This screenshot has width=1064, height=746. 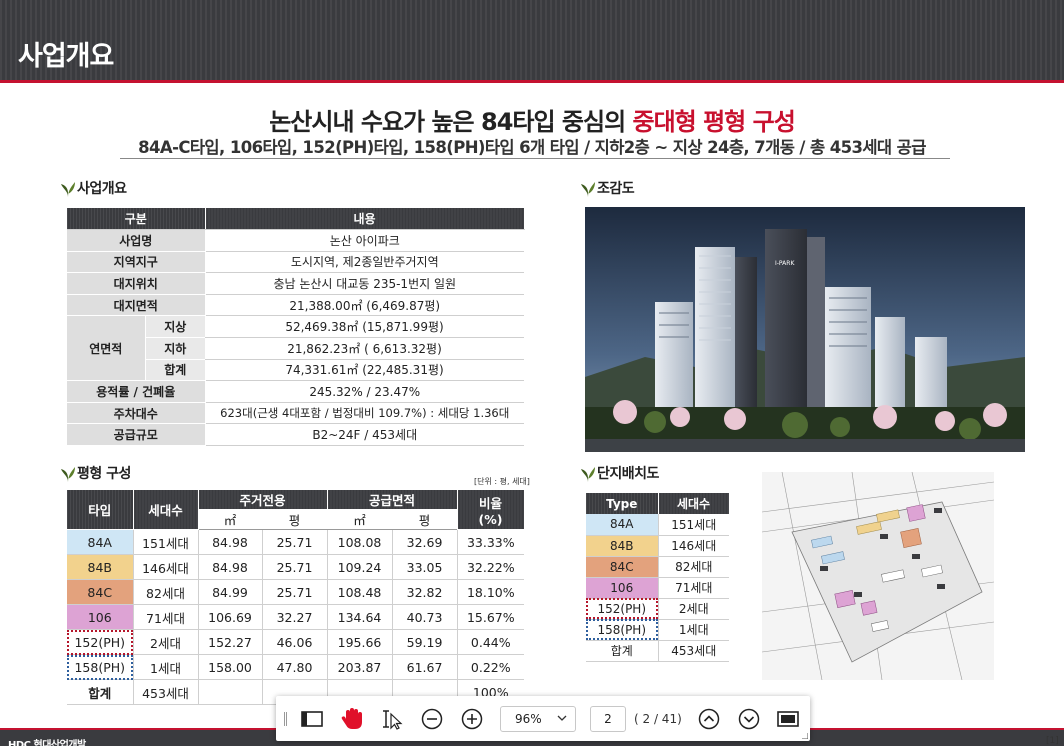 I want to click on cell: 195.66, so click(x=359, y=642).